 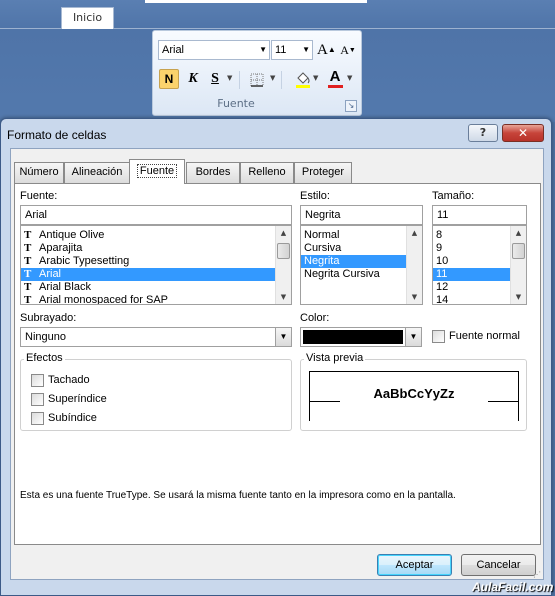 I want to click on grow-font-button: A▲, so click(x=326, y=50).